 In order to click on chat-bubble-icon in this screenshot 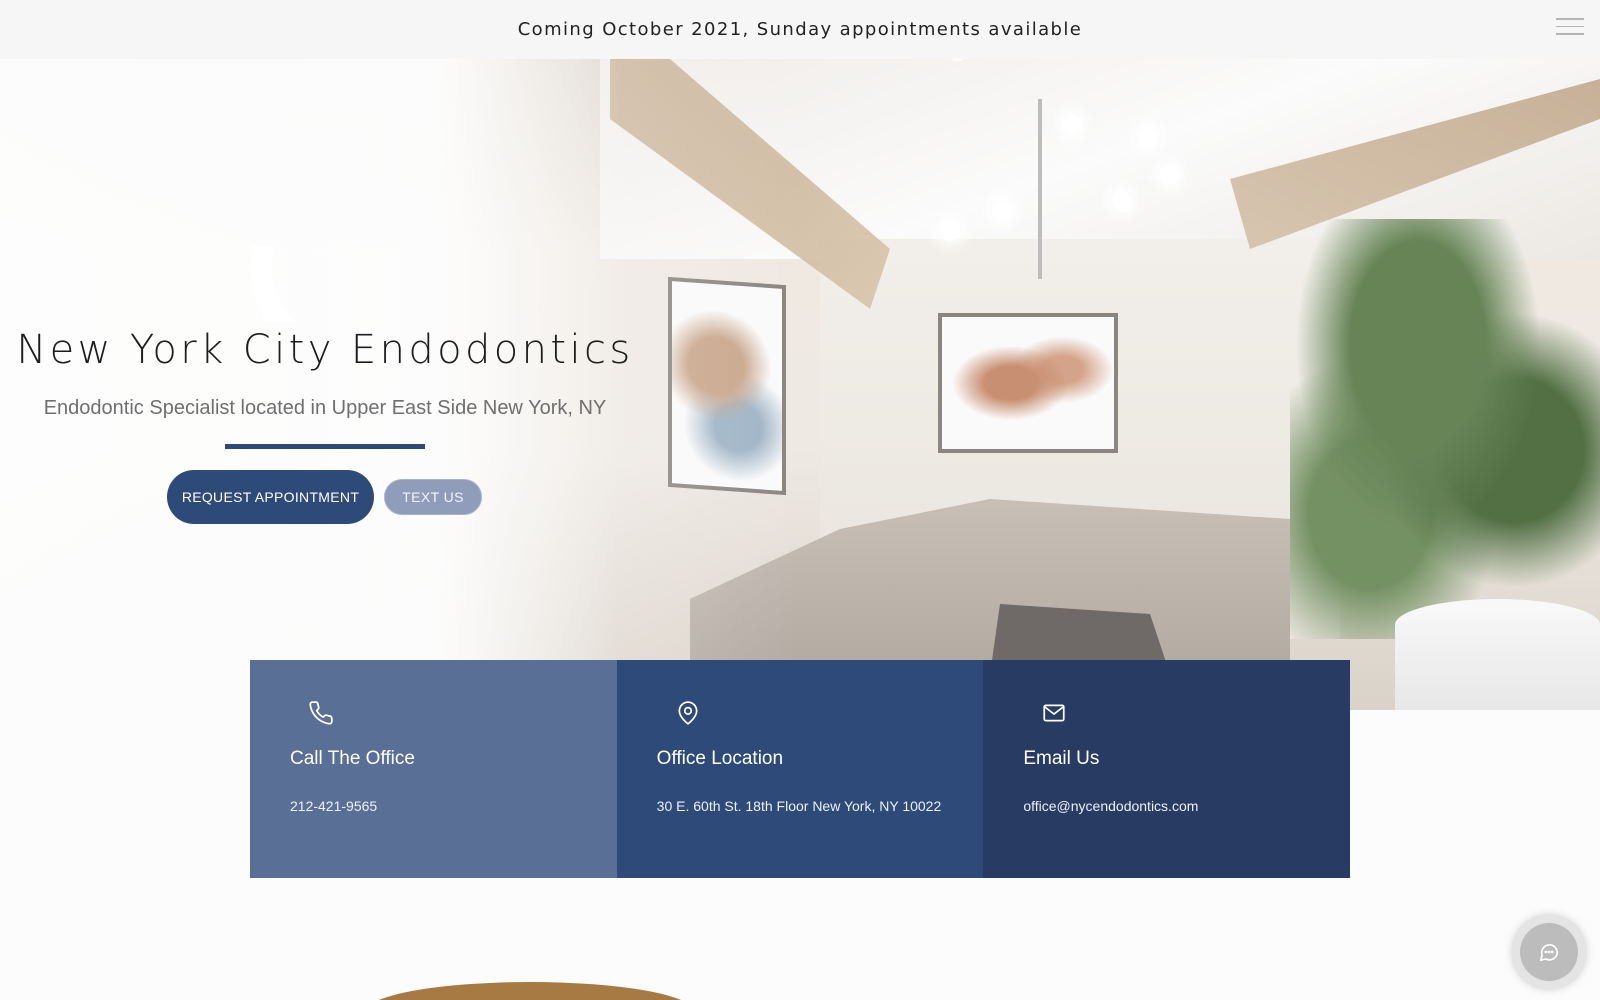, I will do `click(1549, 953)`.